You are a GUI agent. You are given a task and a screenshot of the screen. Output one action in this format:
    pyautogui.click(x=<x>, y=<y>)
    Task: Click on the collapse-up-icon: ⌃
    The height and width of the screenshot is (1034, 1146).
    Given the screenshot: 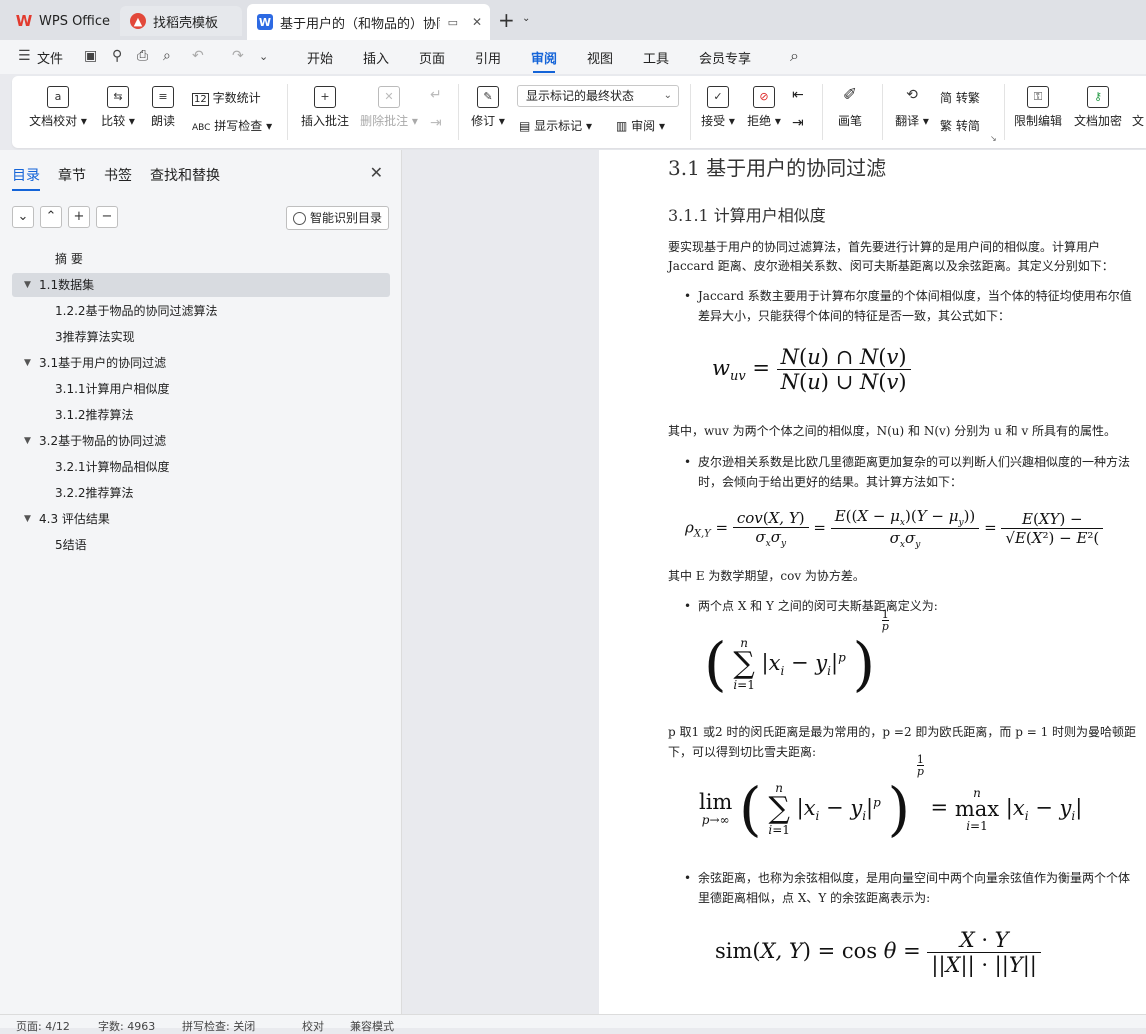 What is the action you would take?
    pyautogui.click(x=51, y=217)
    